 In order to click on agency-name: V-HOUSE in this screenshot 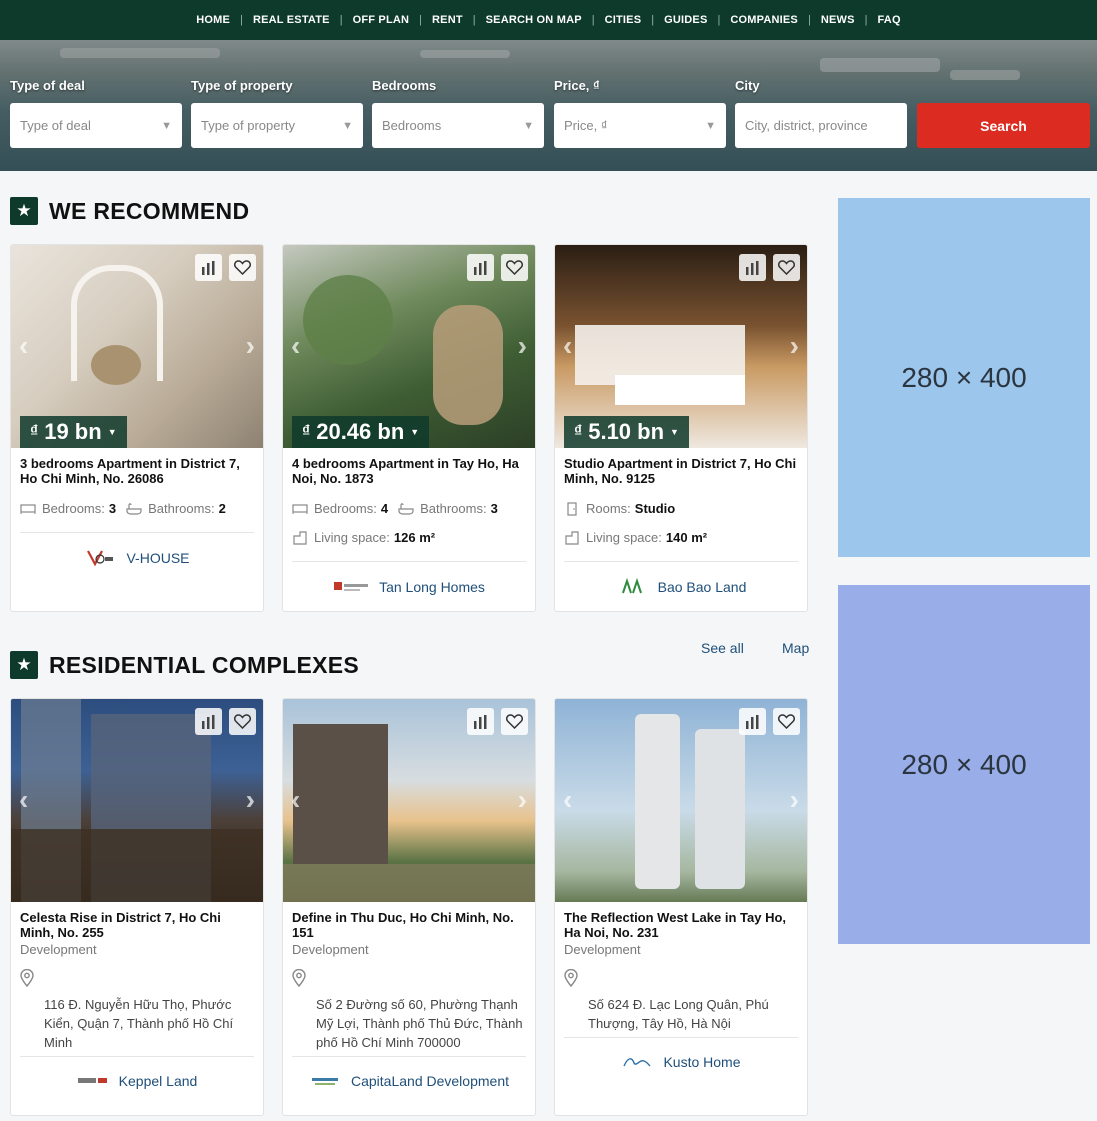, I will do `click(158, 558)`.